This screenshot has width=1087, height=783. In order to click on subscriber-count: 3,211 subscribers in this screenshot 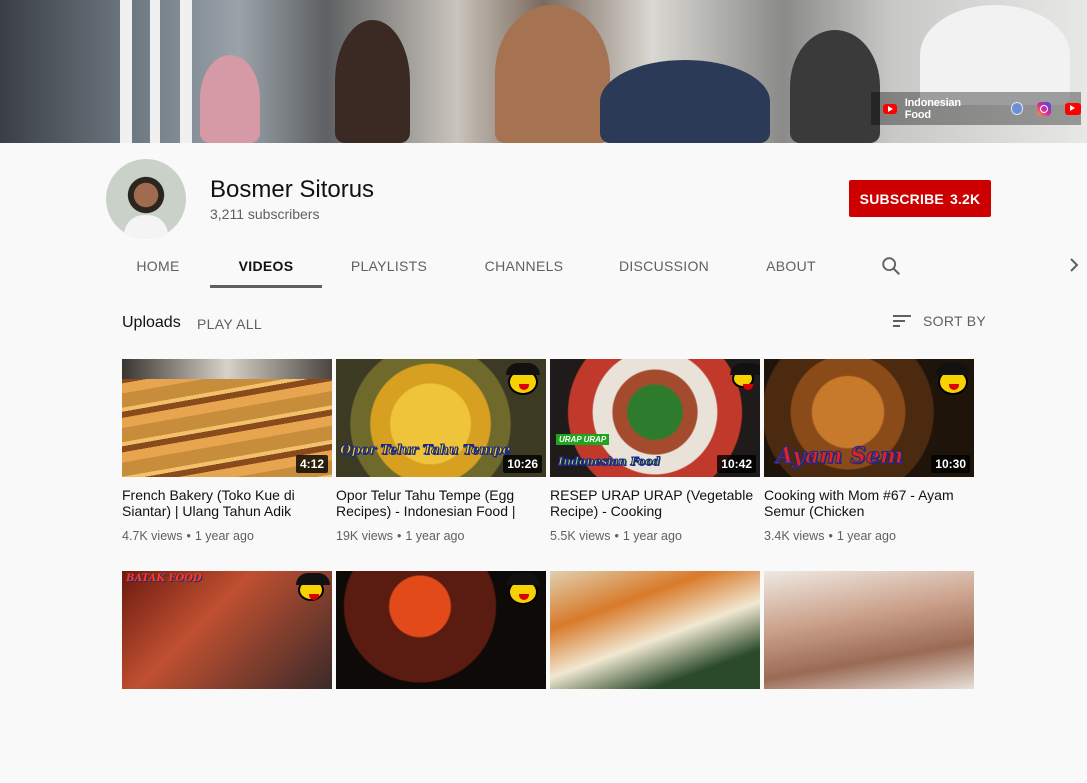, I will do `click(265, 214)`.